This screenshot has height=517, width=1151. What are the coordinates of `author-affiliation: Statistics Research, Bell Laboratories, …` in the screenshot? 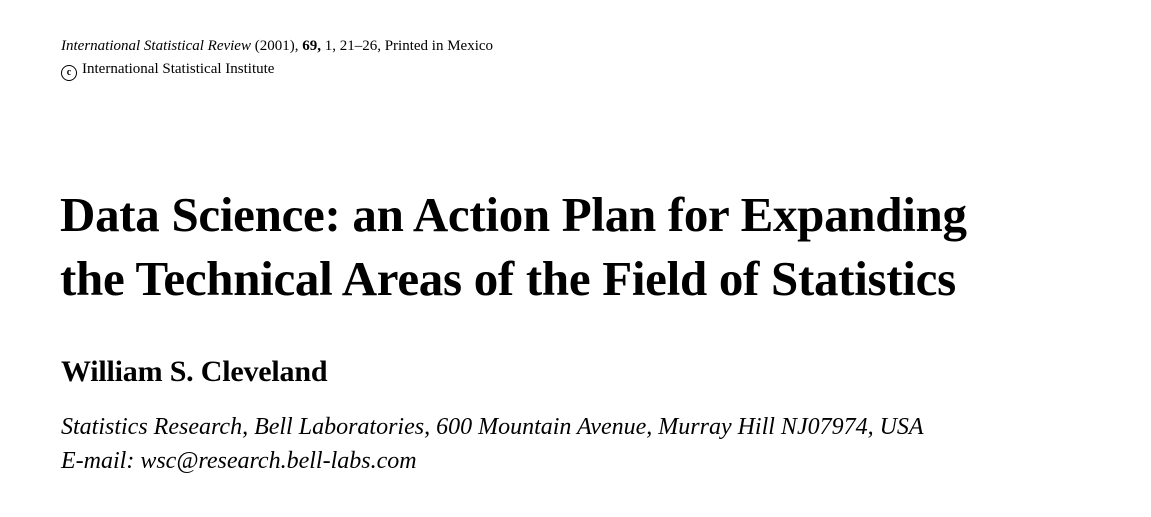 It's located at (492, 427).